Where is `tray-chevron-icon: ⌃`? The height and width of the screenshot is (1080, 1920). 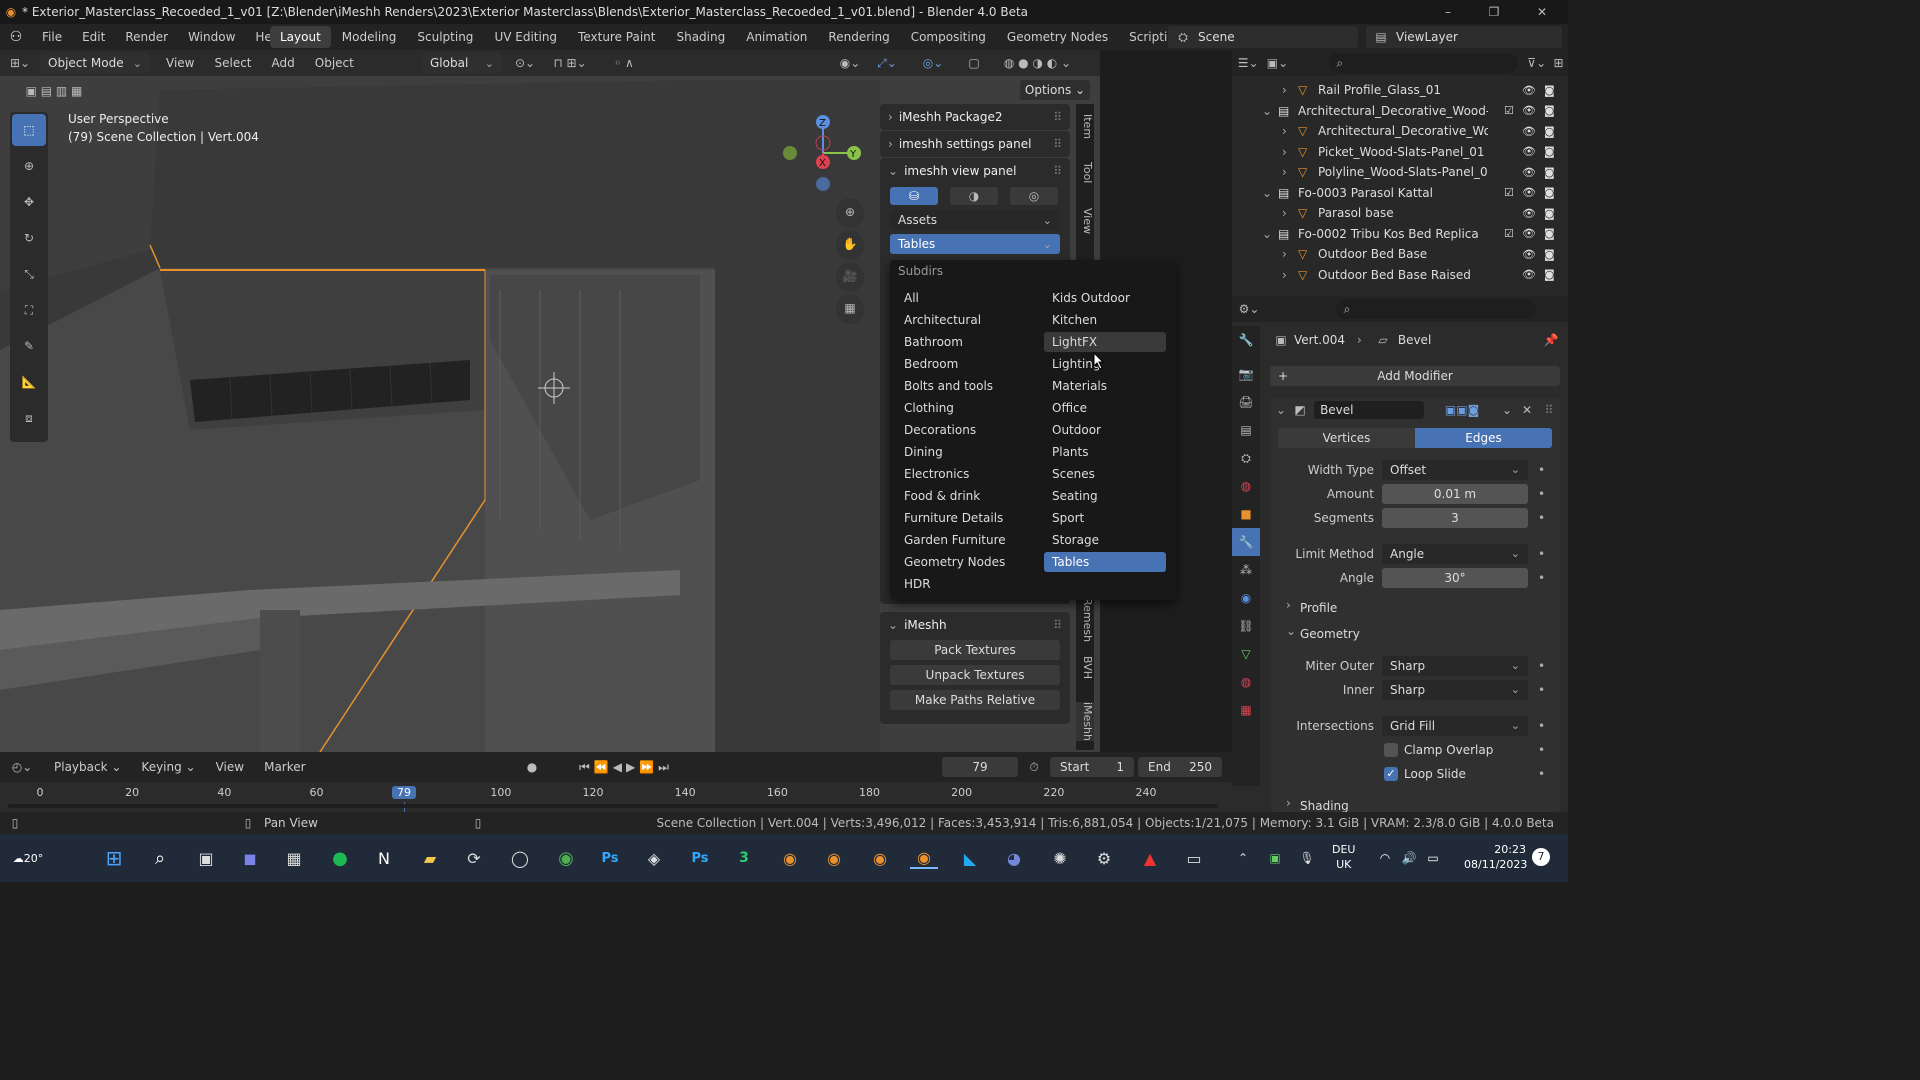
tray-chevron-icon: ⌃ is located at coordinates (1243, 858).